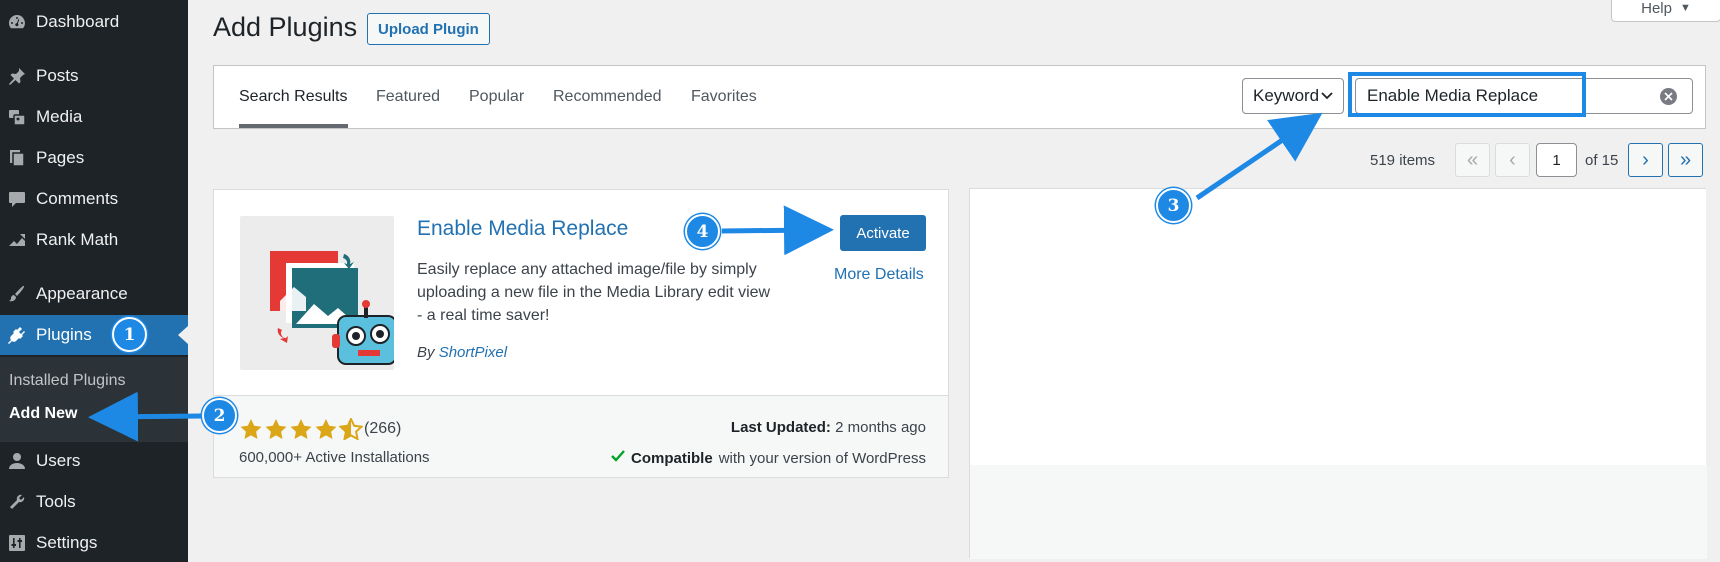 The image size is (1720, 562). I want to click on sidebar-item-dashboard: Dashboard, so click(94, 22).